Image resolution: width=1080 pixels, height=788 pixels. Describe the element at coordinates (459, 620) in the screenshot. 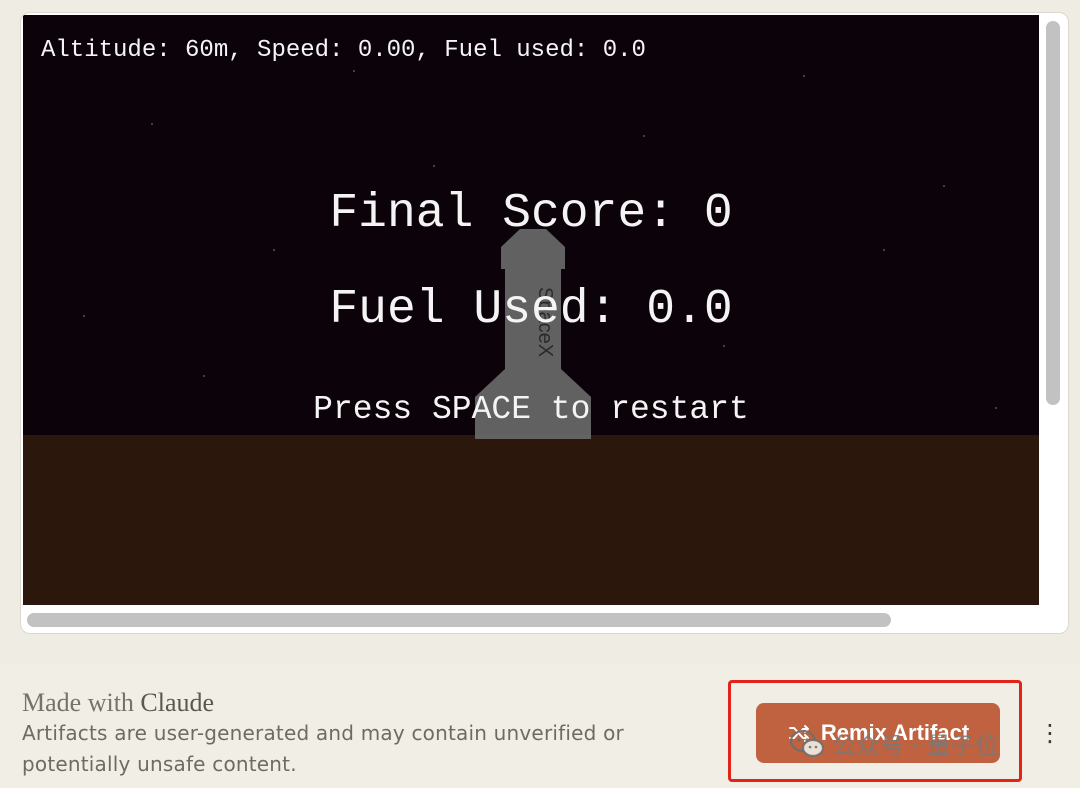

I see `horizontal-scrollbar-thumb` at that location.